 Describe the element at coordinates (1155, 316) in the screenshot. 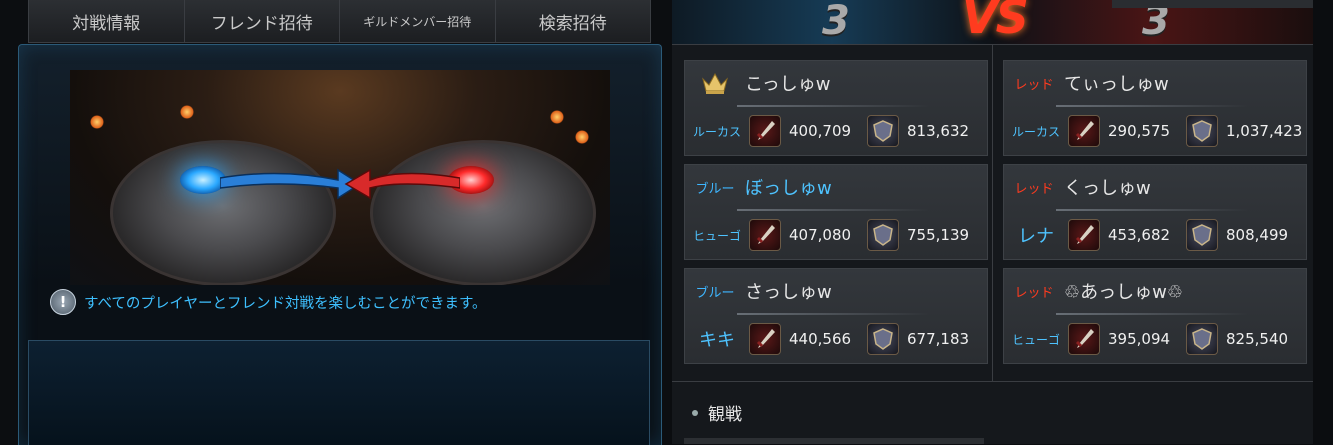

I see `player-card-red-3: レッド ♲あっしゅw♲ ヒューゴ 395,094 825,540` at that location.